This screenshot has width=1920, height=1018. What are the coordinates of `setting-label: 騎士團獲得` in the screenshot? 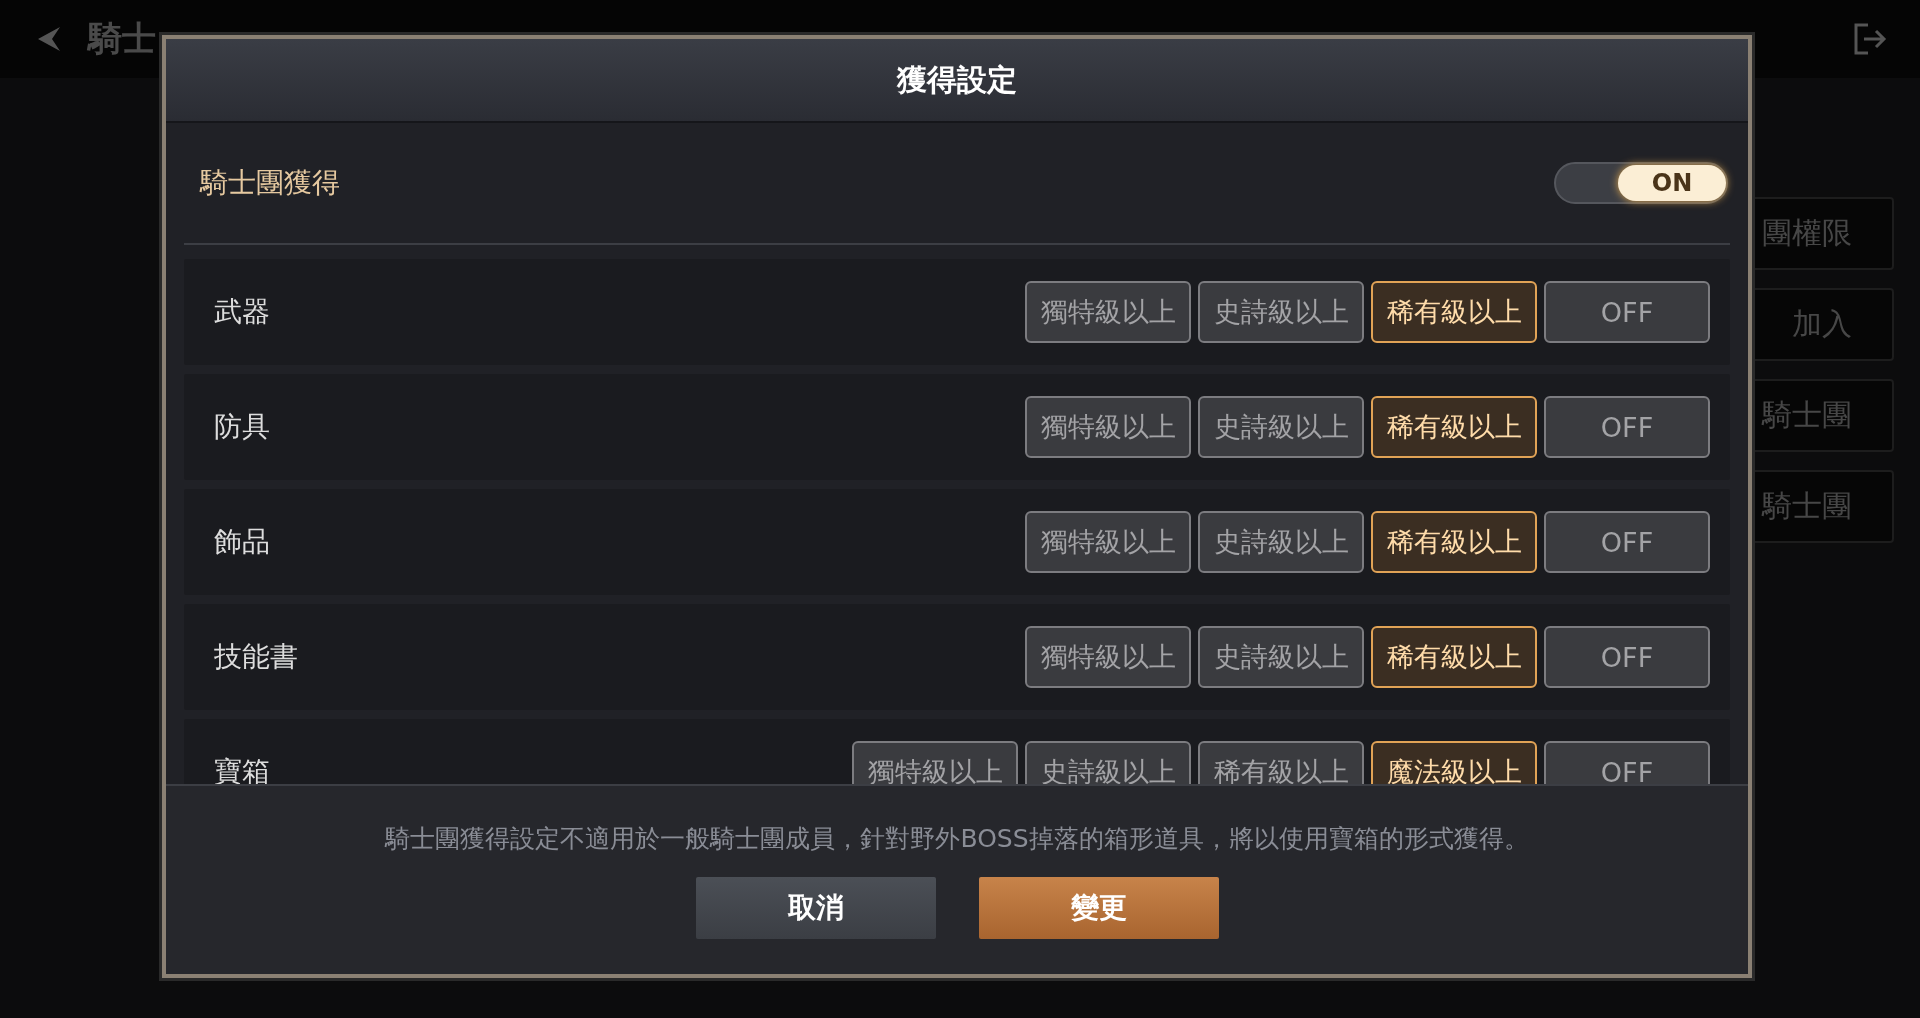 It's located at (270, 183).